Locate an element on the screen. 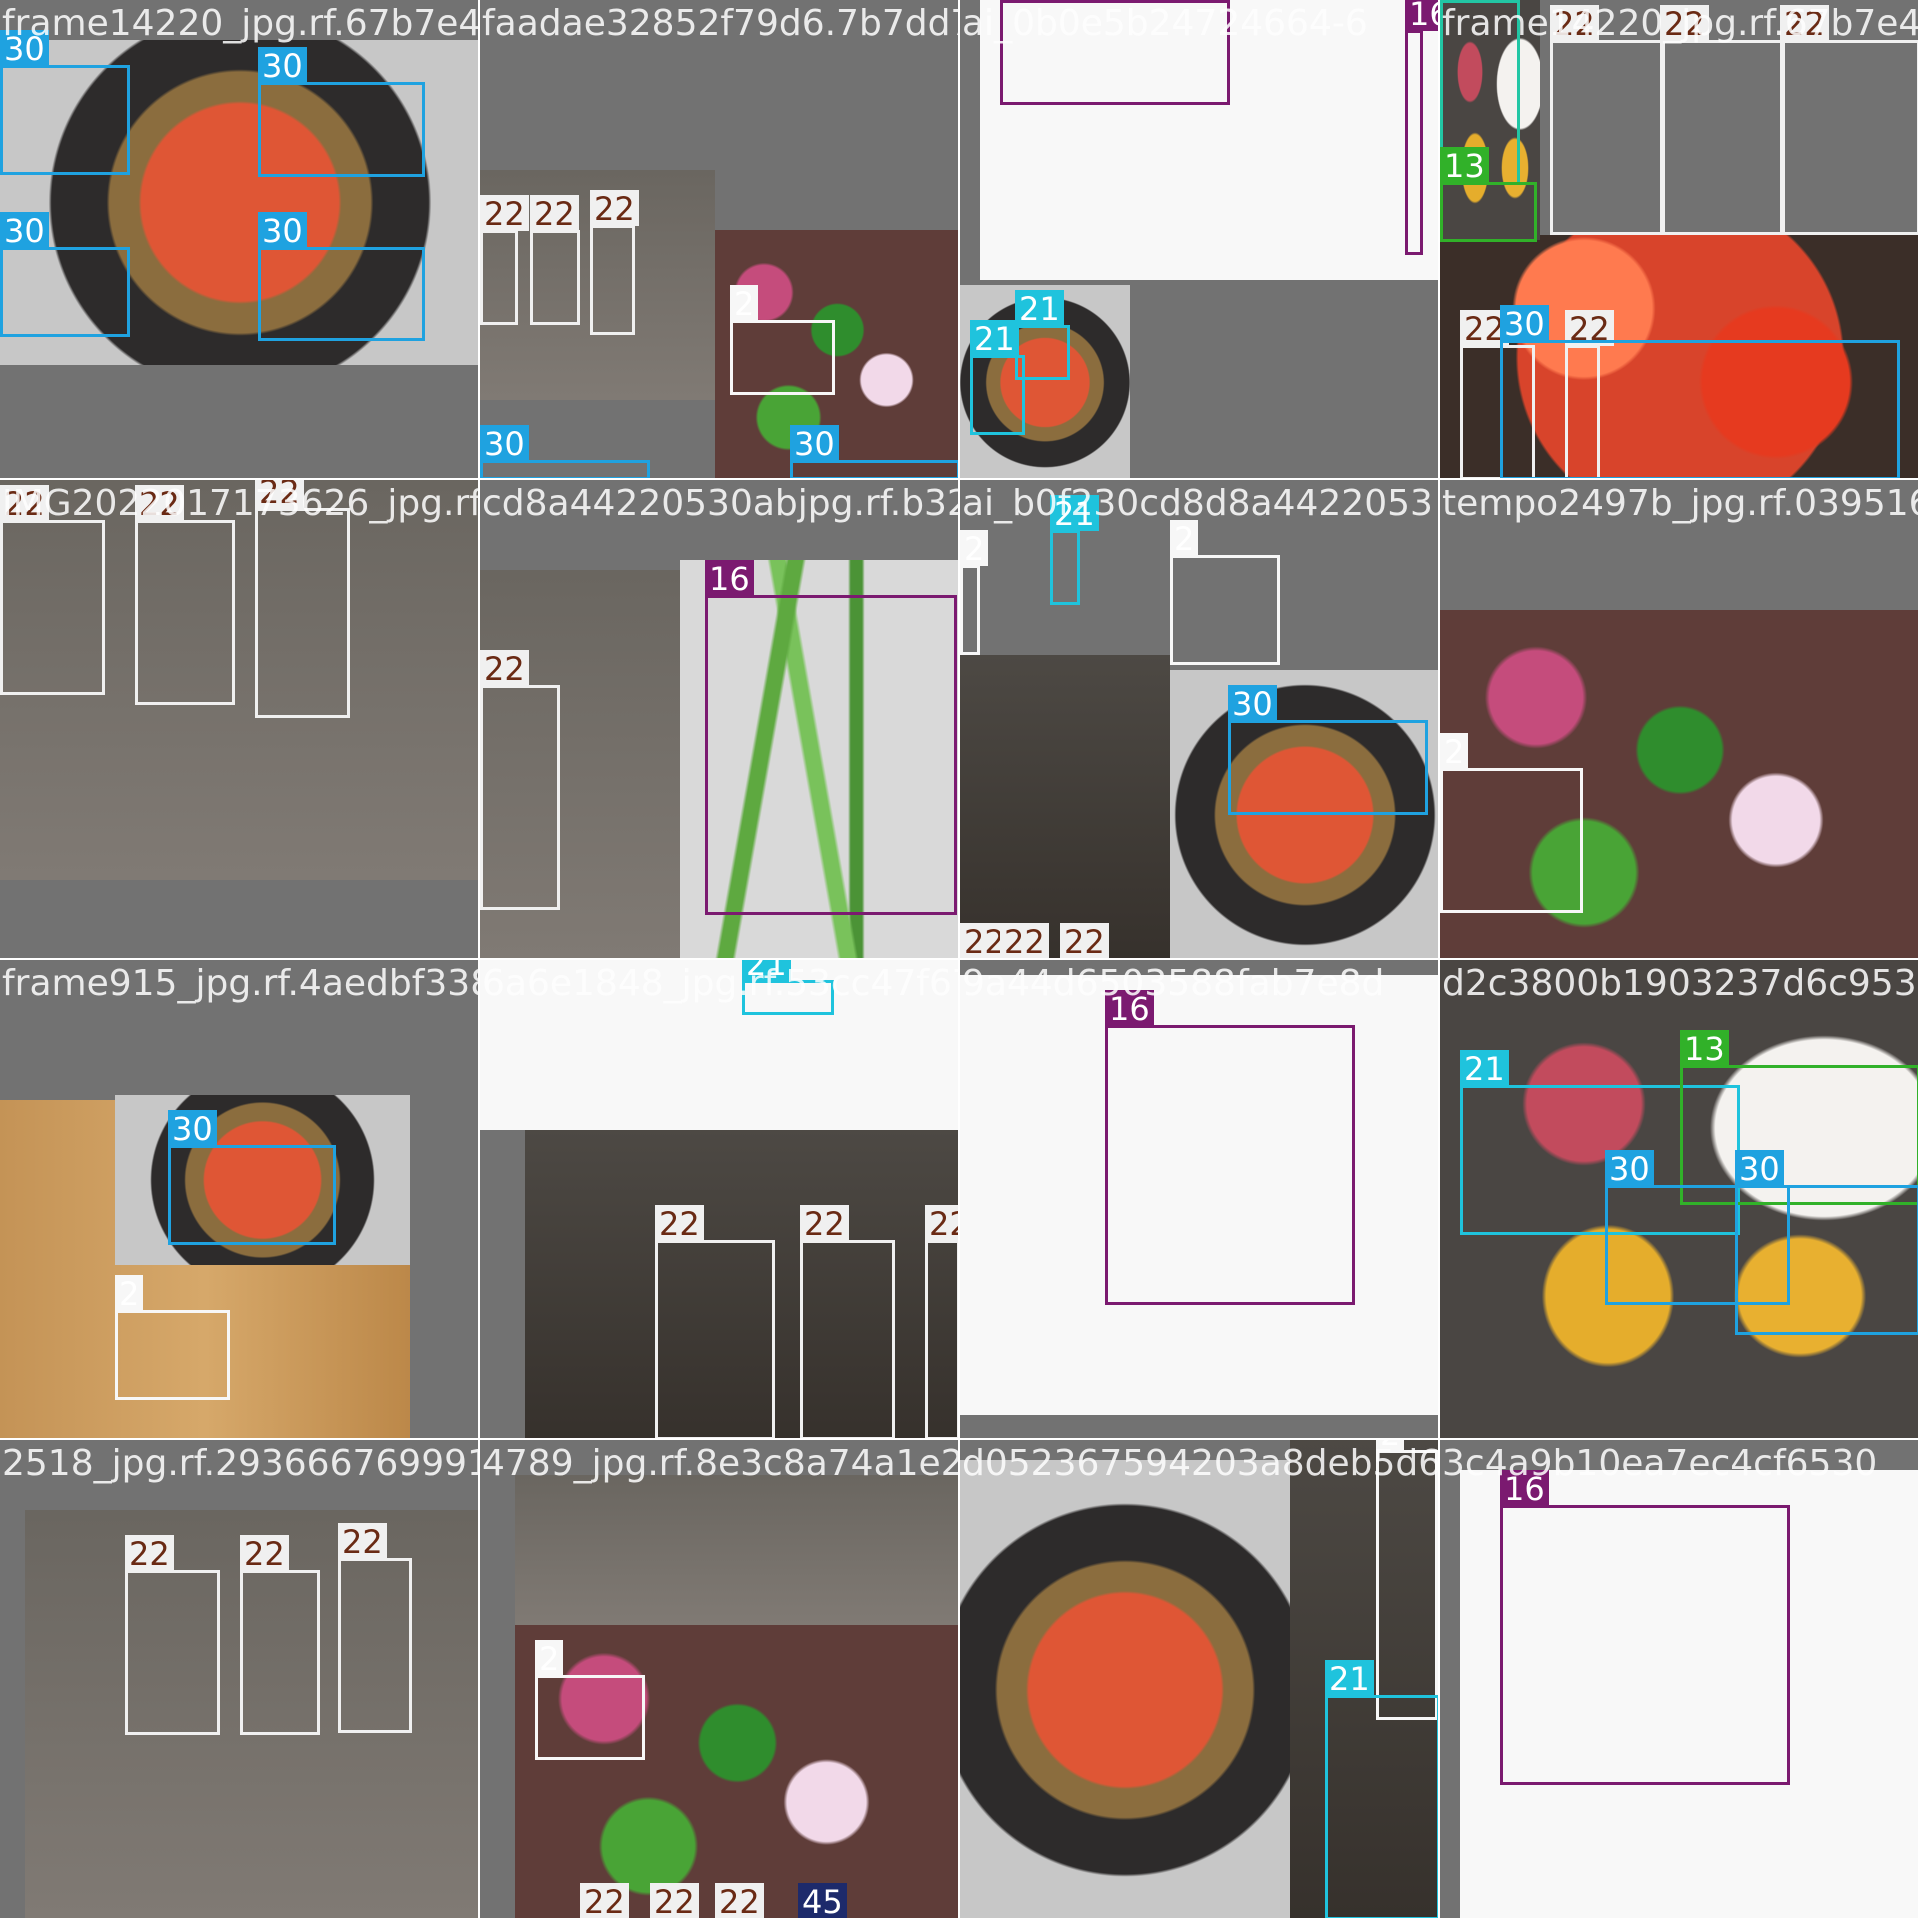  tile-12: d2c3800b1903237d6c9539 21 13 30 30 is located at coordinates (1680, 1200).